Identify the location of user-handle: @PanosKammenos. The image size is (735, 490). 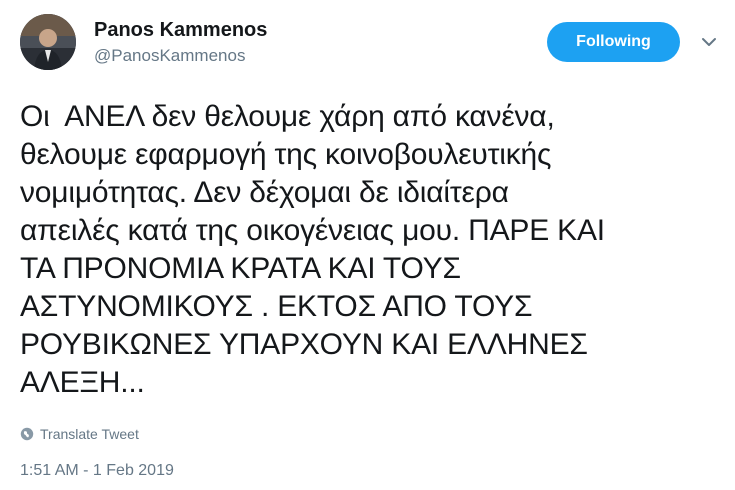
(180, 56).